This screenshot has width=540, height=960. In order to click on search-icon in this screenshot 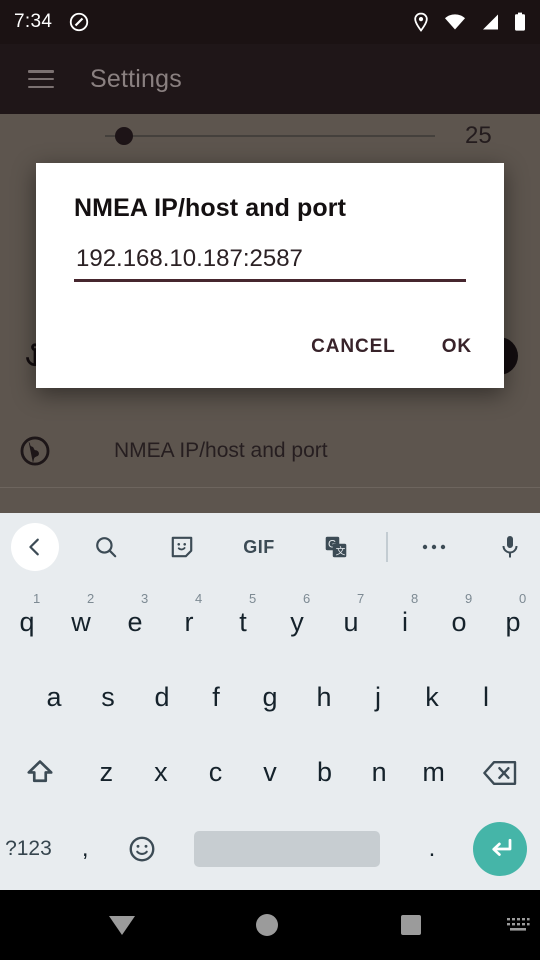, I will do `click(106, 547)`.